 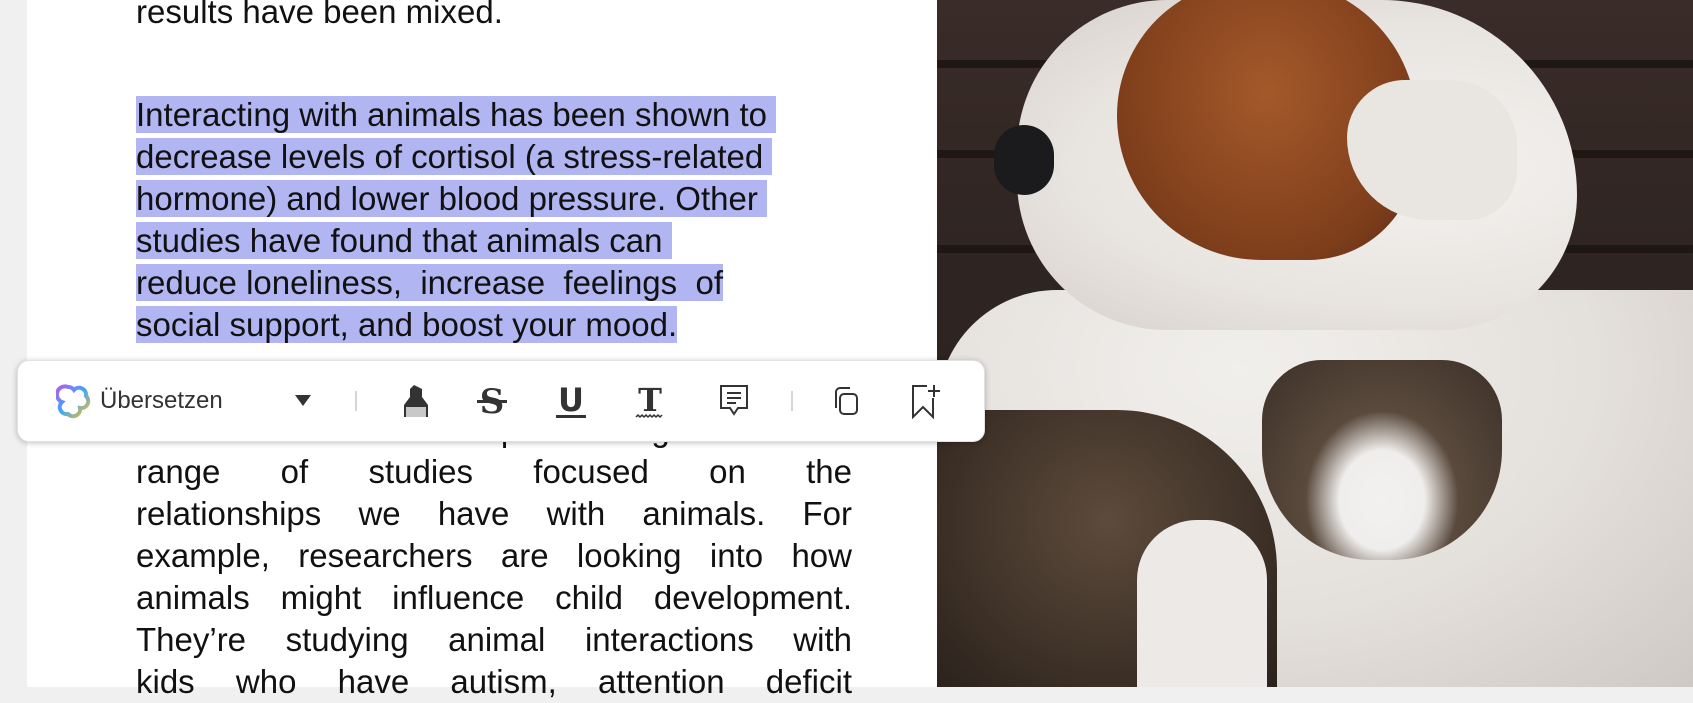 I want to click on underline-icon: U, so click(x=571, y=401).